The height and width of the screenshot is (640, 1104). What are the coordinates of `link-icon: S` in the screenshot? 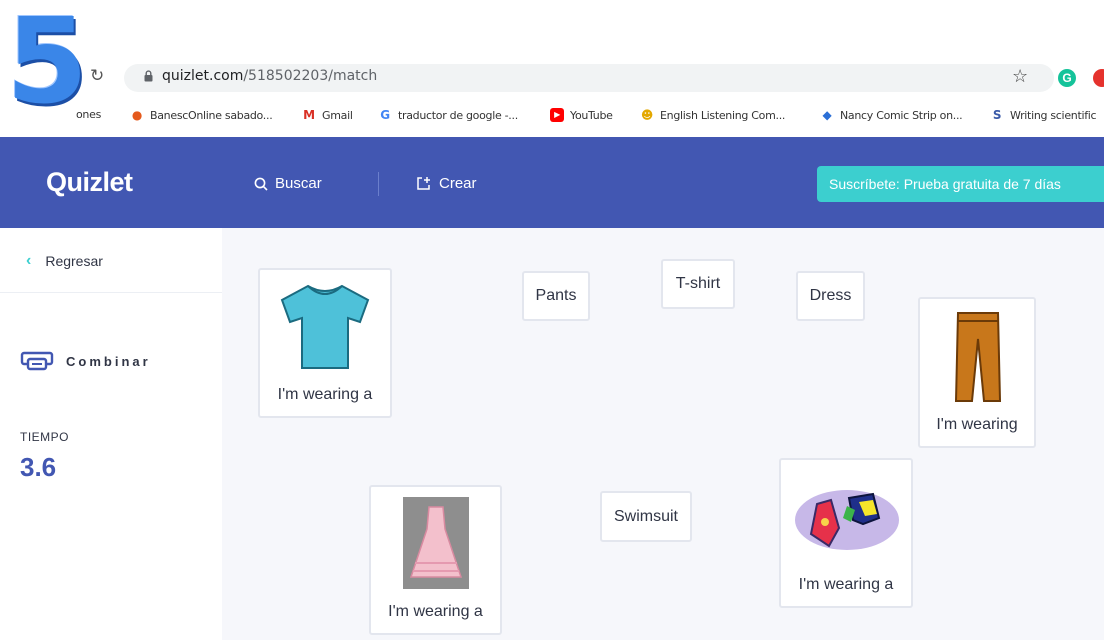 It's located at (997, 115).